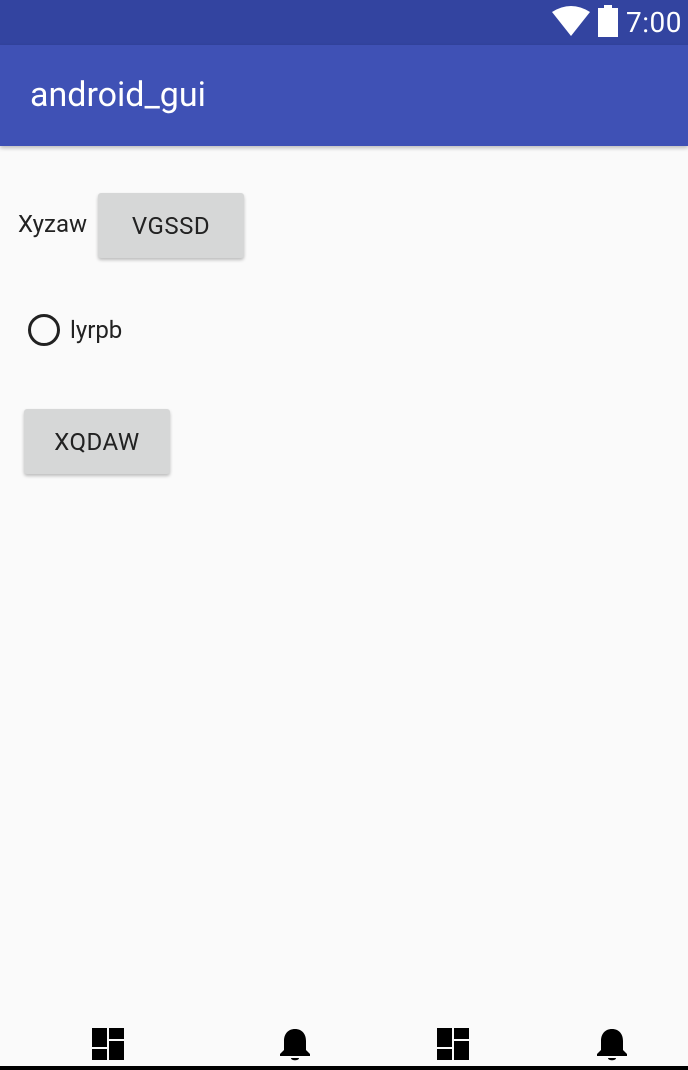 The image size is (688, 1070). I want to click on xyzaw-label: Xyzaw, so click(53, 224).